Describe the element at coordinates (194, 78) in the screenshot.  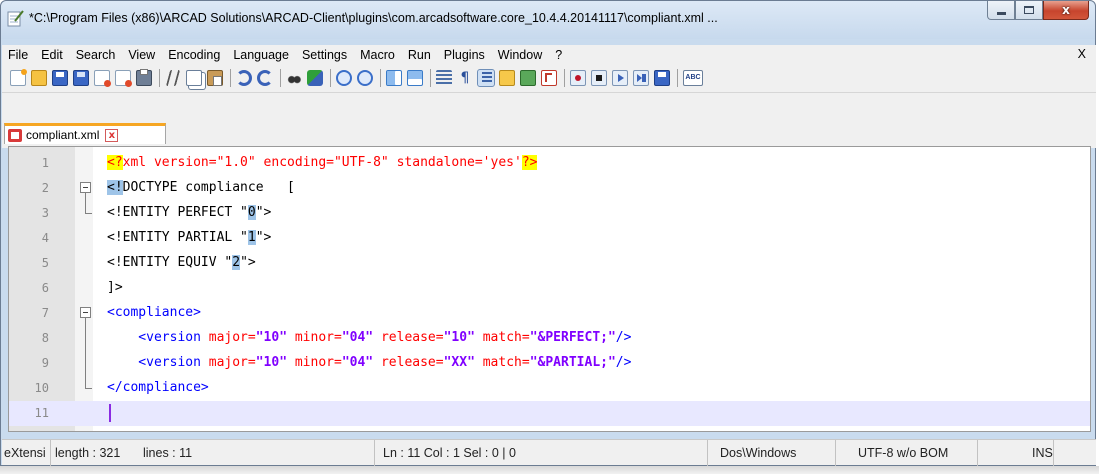
I see `copy-icon` at that location.